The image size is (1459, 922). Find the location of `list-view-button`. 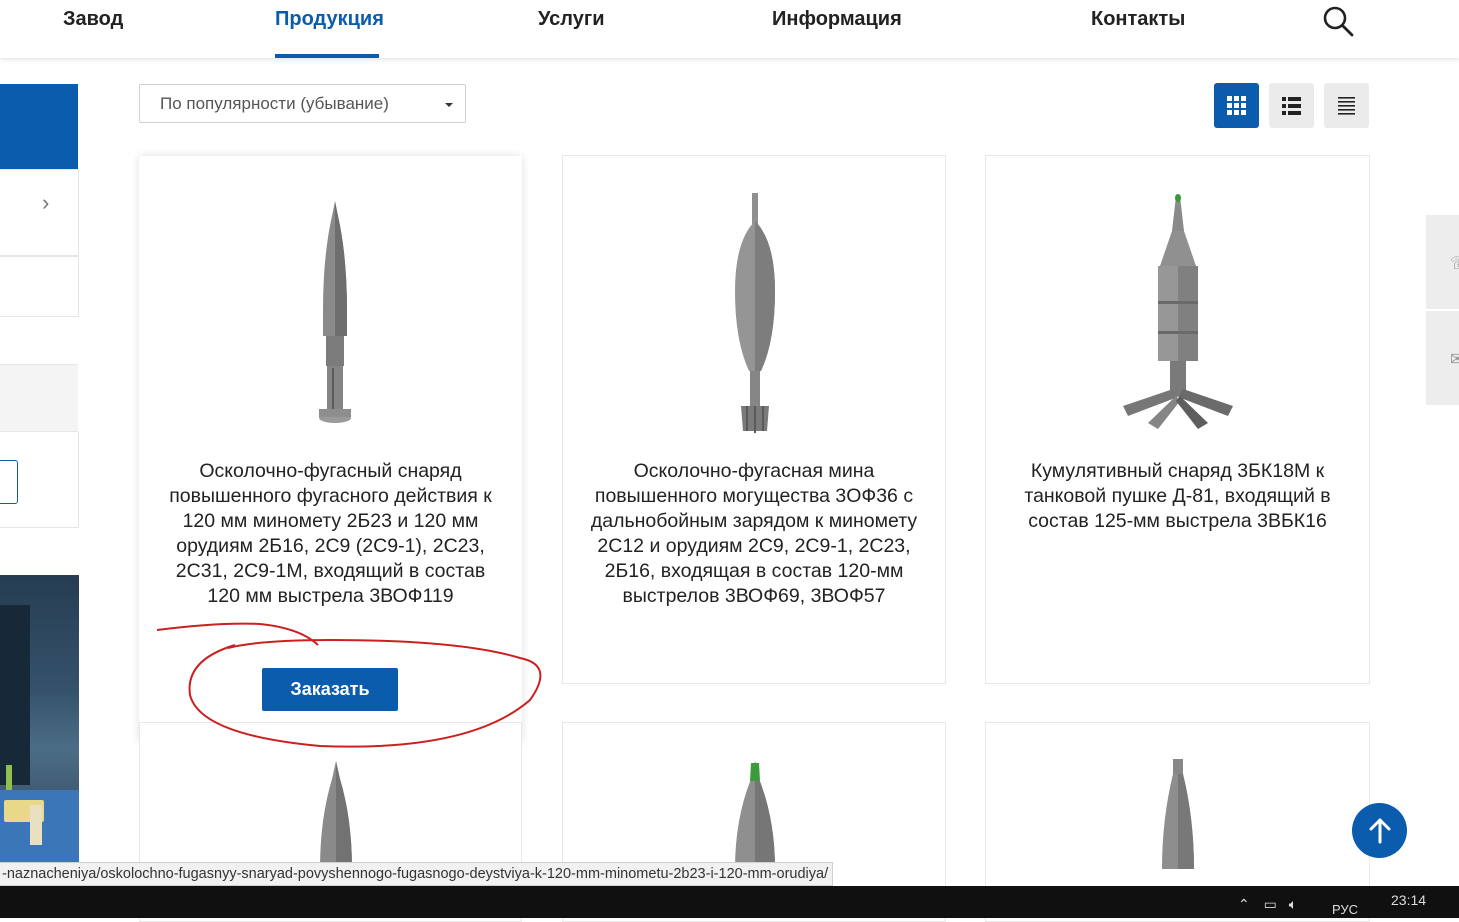

list-view-button is located at coordinates (1291, 105).